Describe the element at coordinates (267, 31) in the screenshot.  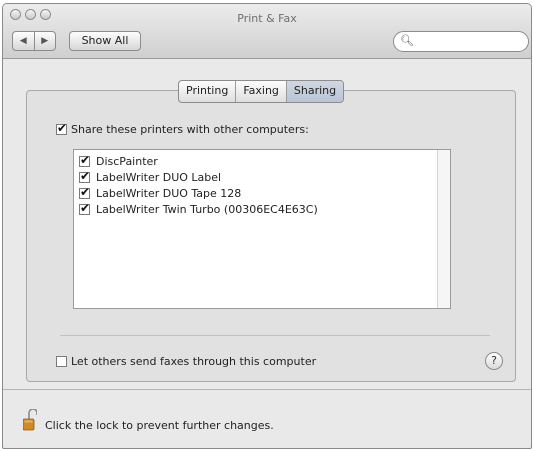
I see `title-bar: Print & Fax ◀ ▶ Show All 🔍︎` at that location.